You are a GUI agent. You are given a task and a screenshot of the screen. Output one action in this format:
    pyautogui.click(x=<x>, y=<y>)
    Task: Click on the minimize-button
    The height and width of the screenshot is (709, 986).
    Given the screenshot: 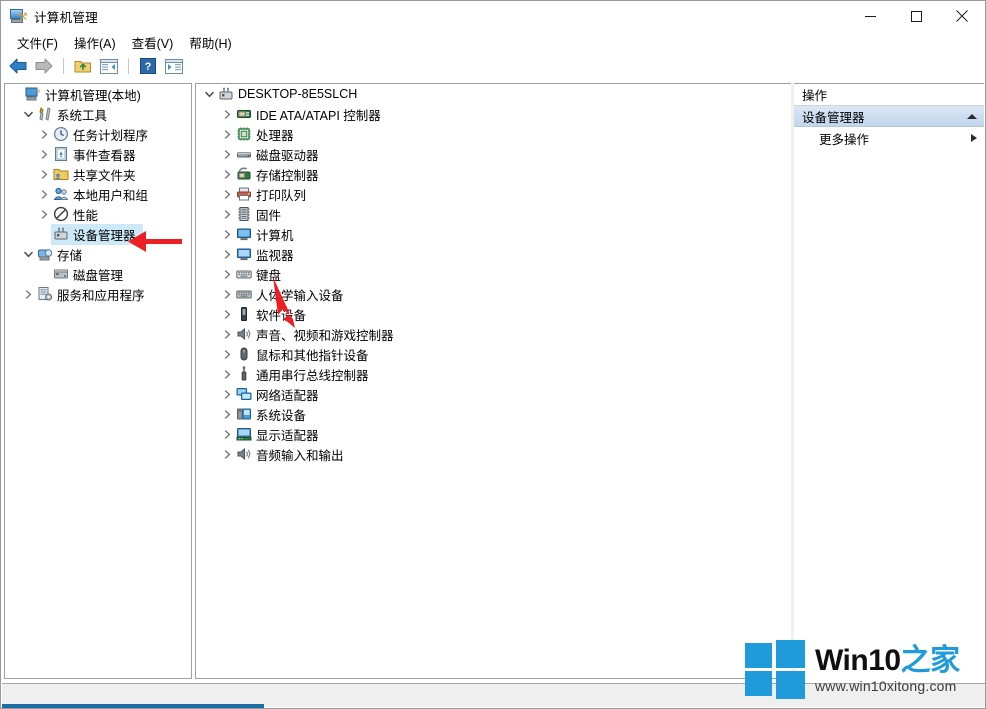 What is the action you would take?
    pyautogui.click(x=870, y=16)
    